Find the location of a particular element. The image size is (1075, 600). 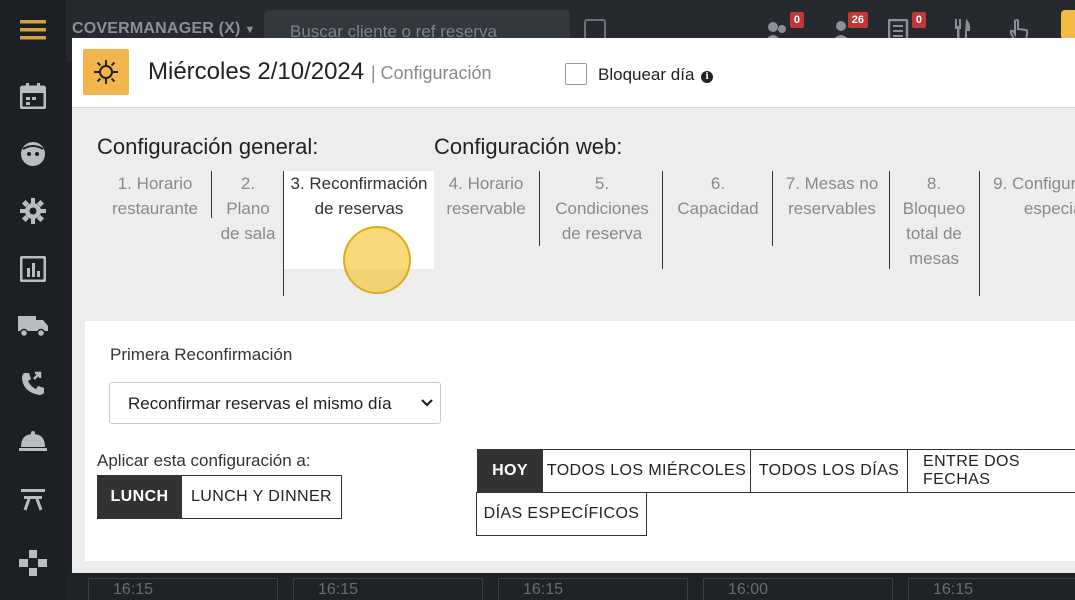

sidebar is located at coordinates (33, 300).